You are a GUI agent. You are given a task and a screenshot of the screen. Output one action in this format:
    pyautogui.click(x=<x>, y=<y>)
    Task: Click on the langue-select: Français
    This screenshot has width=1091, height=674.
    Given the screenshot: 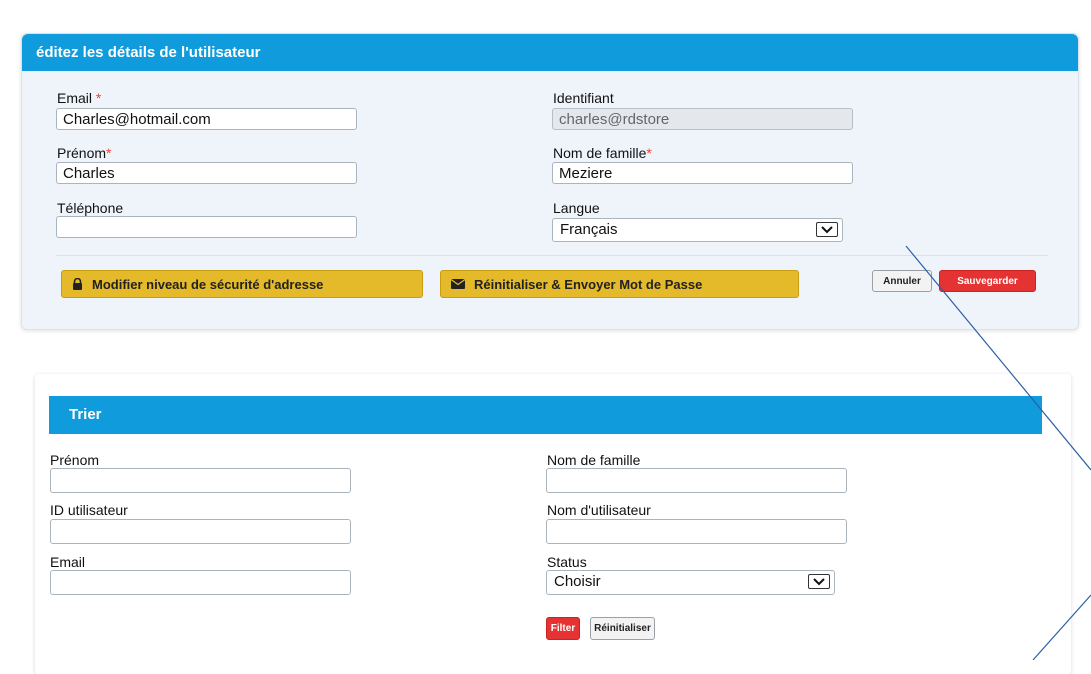 What is the action you would take?
    pyautogui.click(x=697, y=230)
    